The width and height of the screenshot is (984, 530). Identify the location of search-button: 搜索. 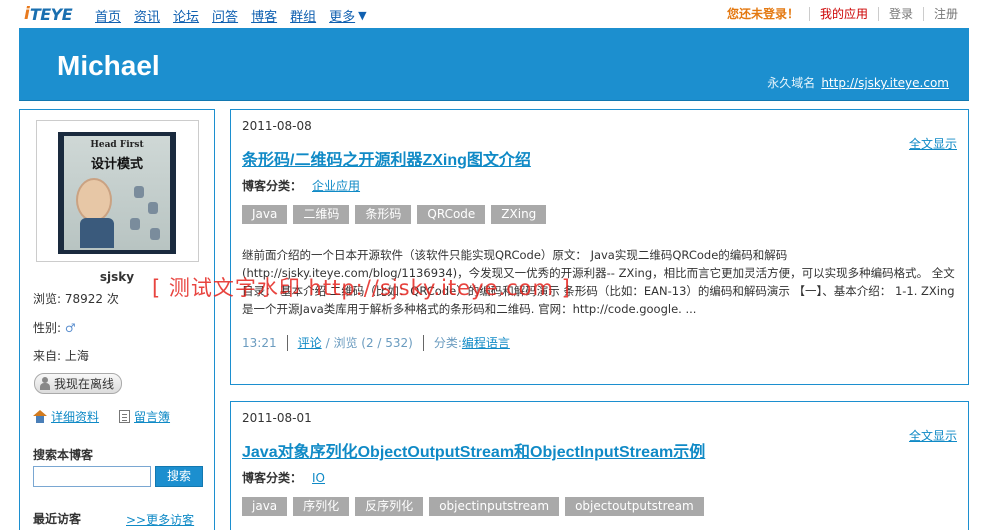
(179, 476).